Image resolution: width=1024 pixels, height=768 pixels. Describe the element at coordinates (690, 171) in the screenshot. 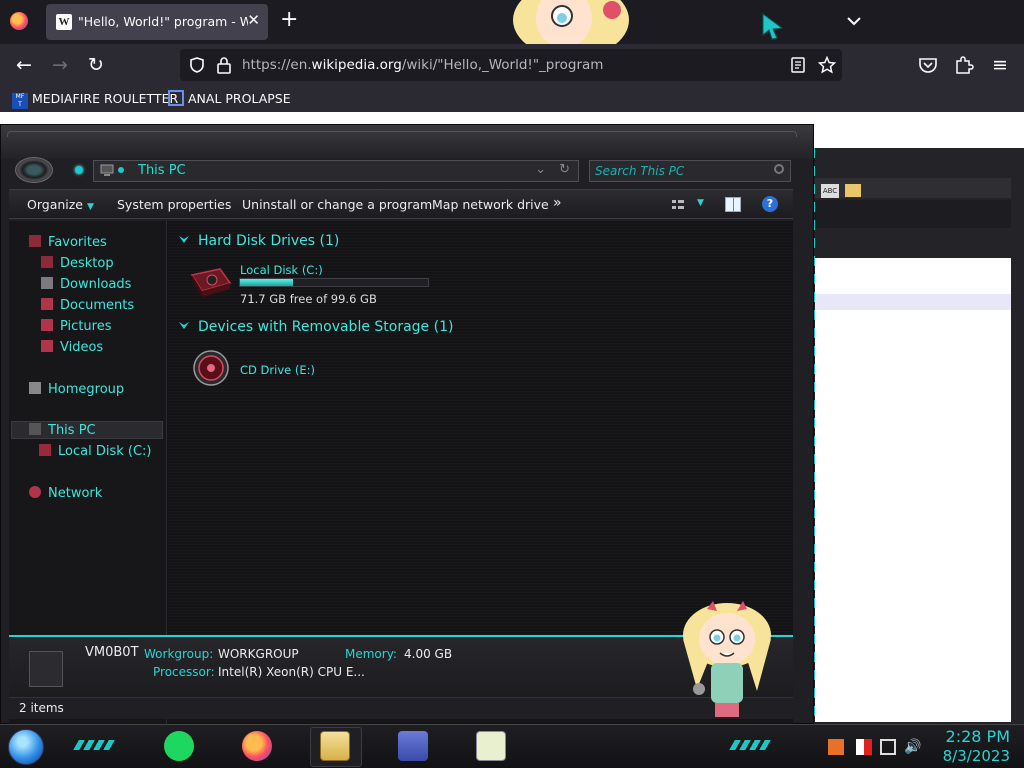

I see `search-input: Search This PC` at that location.